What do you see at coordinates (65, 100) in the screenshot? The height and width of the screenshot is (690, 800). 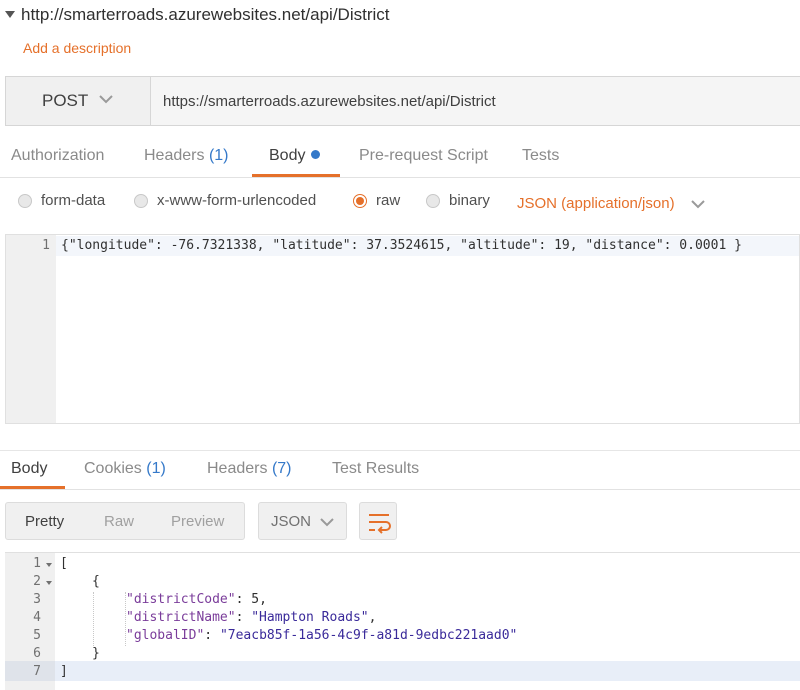 I see `method-label: POST` at bounding box center [65, 100].